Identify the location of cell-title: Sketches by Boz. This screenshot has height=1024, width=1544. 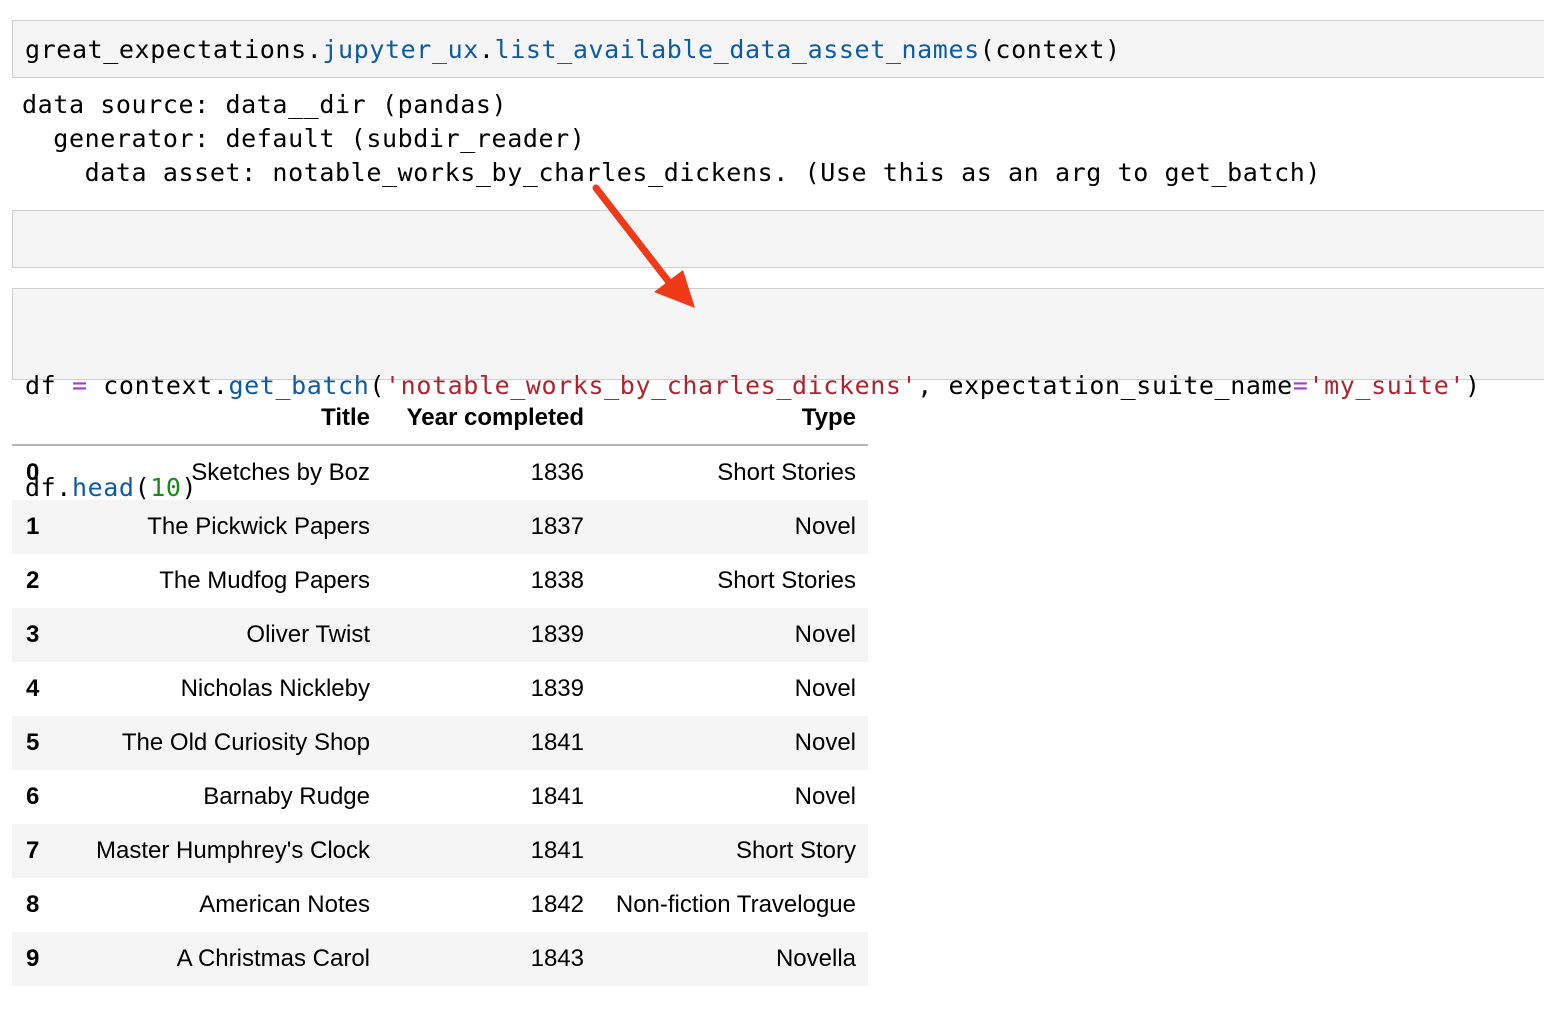
(280, 472).